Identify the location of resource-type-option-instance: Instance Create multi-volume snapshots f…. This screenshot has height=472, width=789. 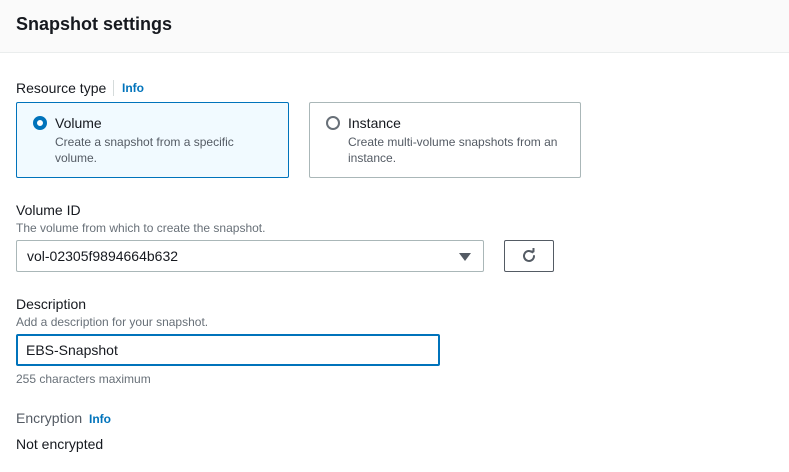
(445, 140).